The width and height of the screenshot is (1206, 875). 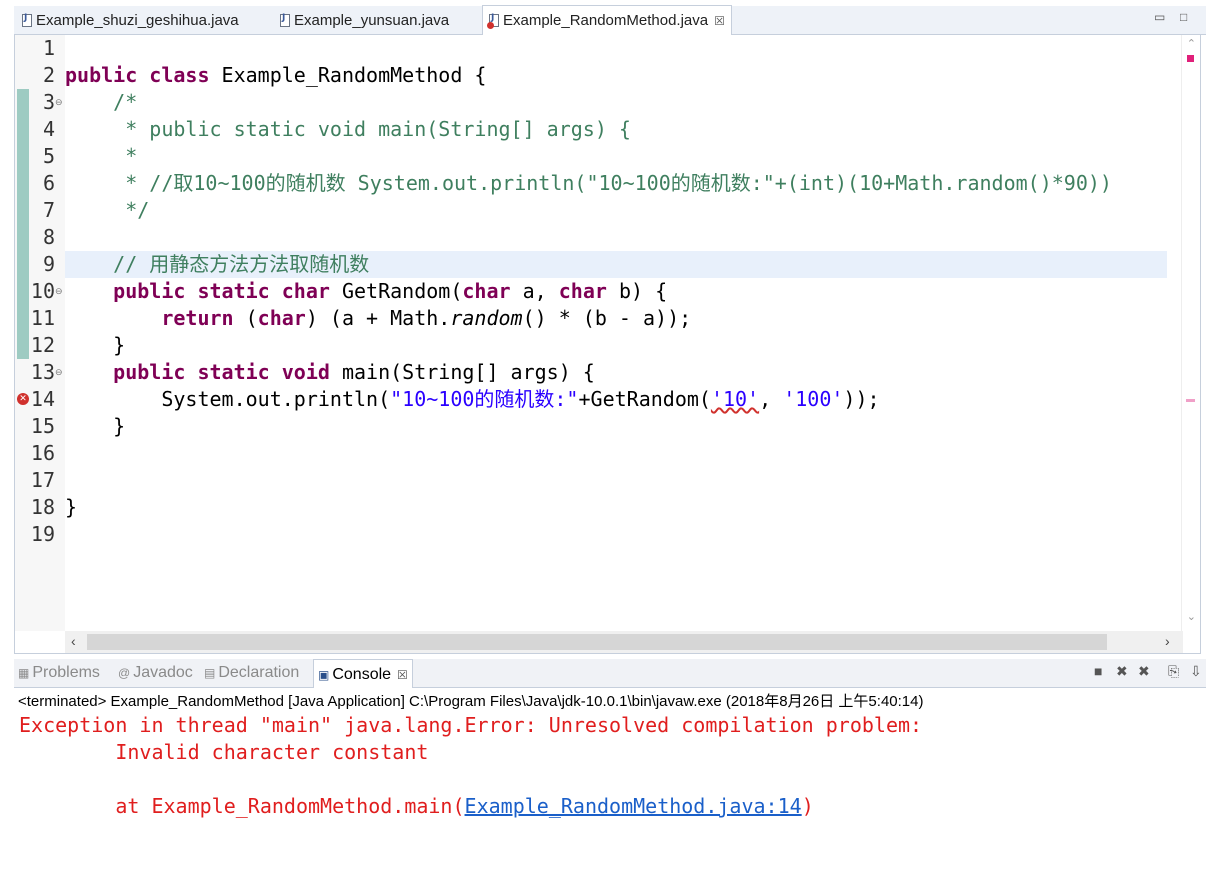 I want to click on tab-label: Declaration, so click(x=259, y=672).